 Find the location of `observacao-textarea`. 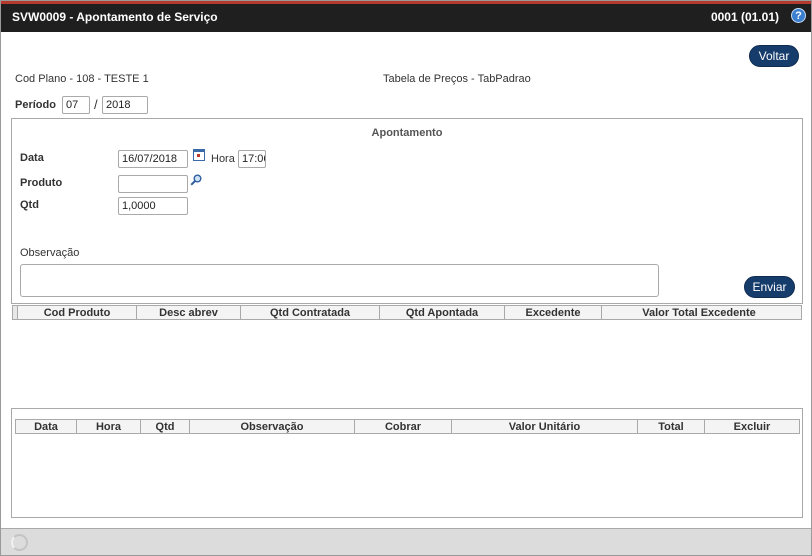

observacao-textarea is located at coordinates (339, 280).